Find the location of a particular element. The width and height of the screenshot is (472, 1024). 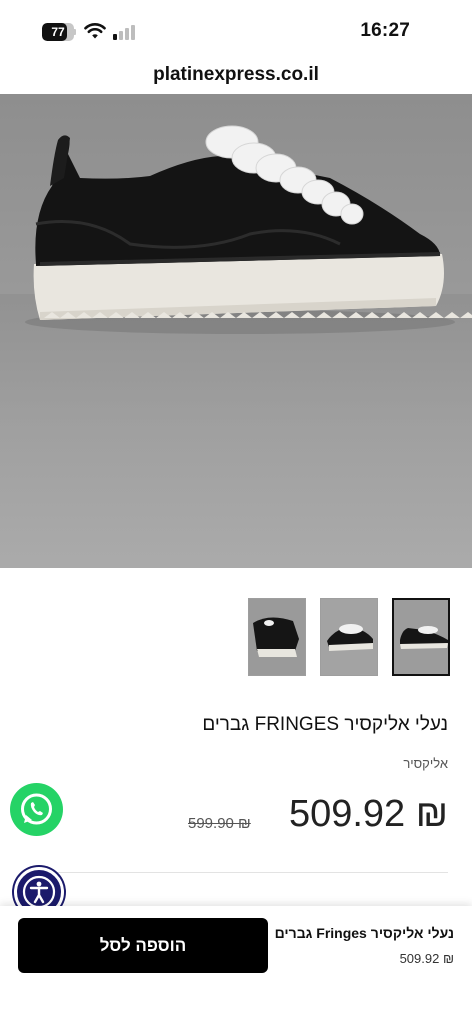

thumbnail-side-view is located at coordinates (421, 637).